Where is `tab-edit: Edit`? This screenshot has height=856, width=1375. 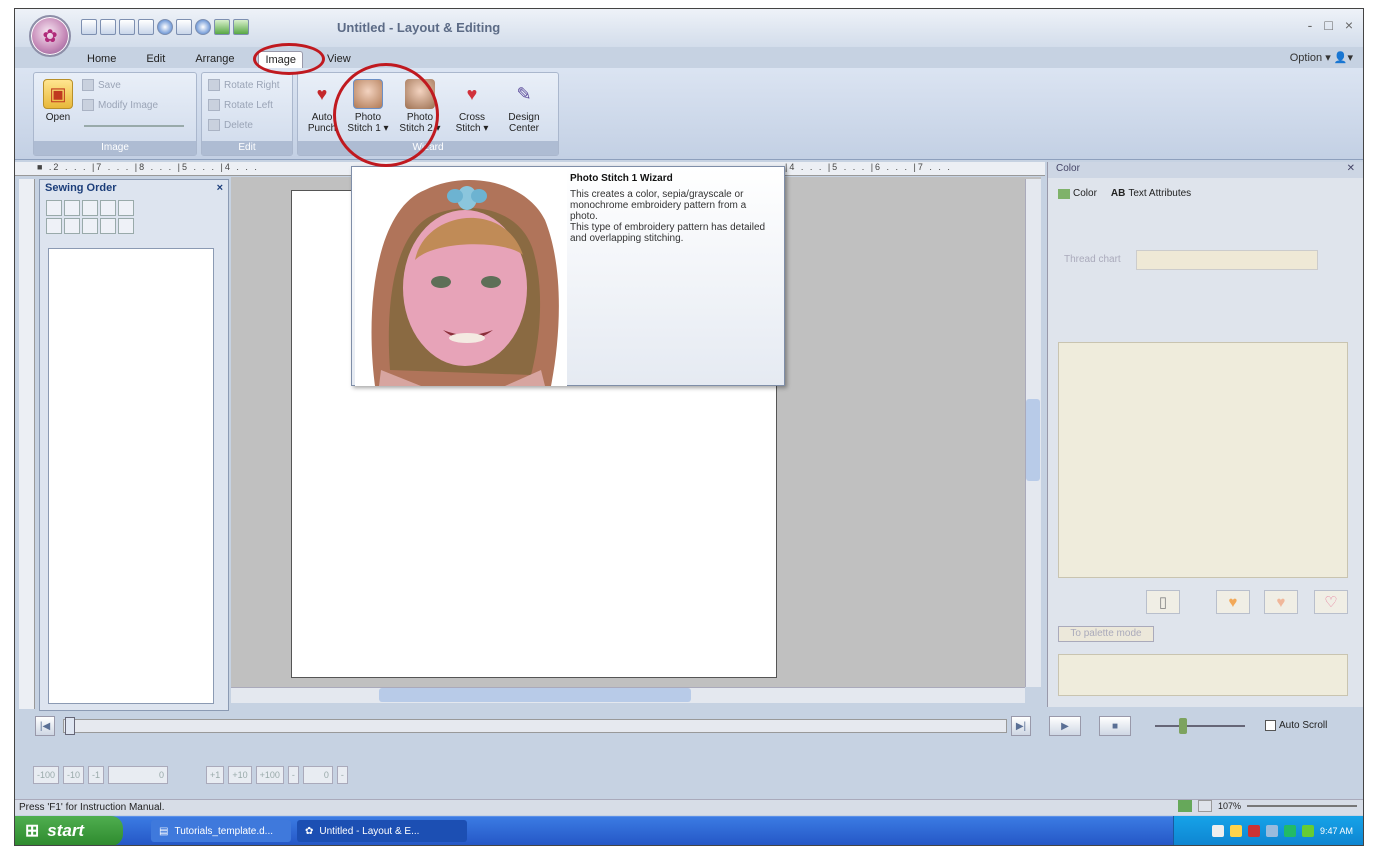 tab-edit: Edit is located at coordinates (155, 59).